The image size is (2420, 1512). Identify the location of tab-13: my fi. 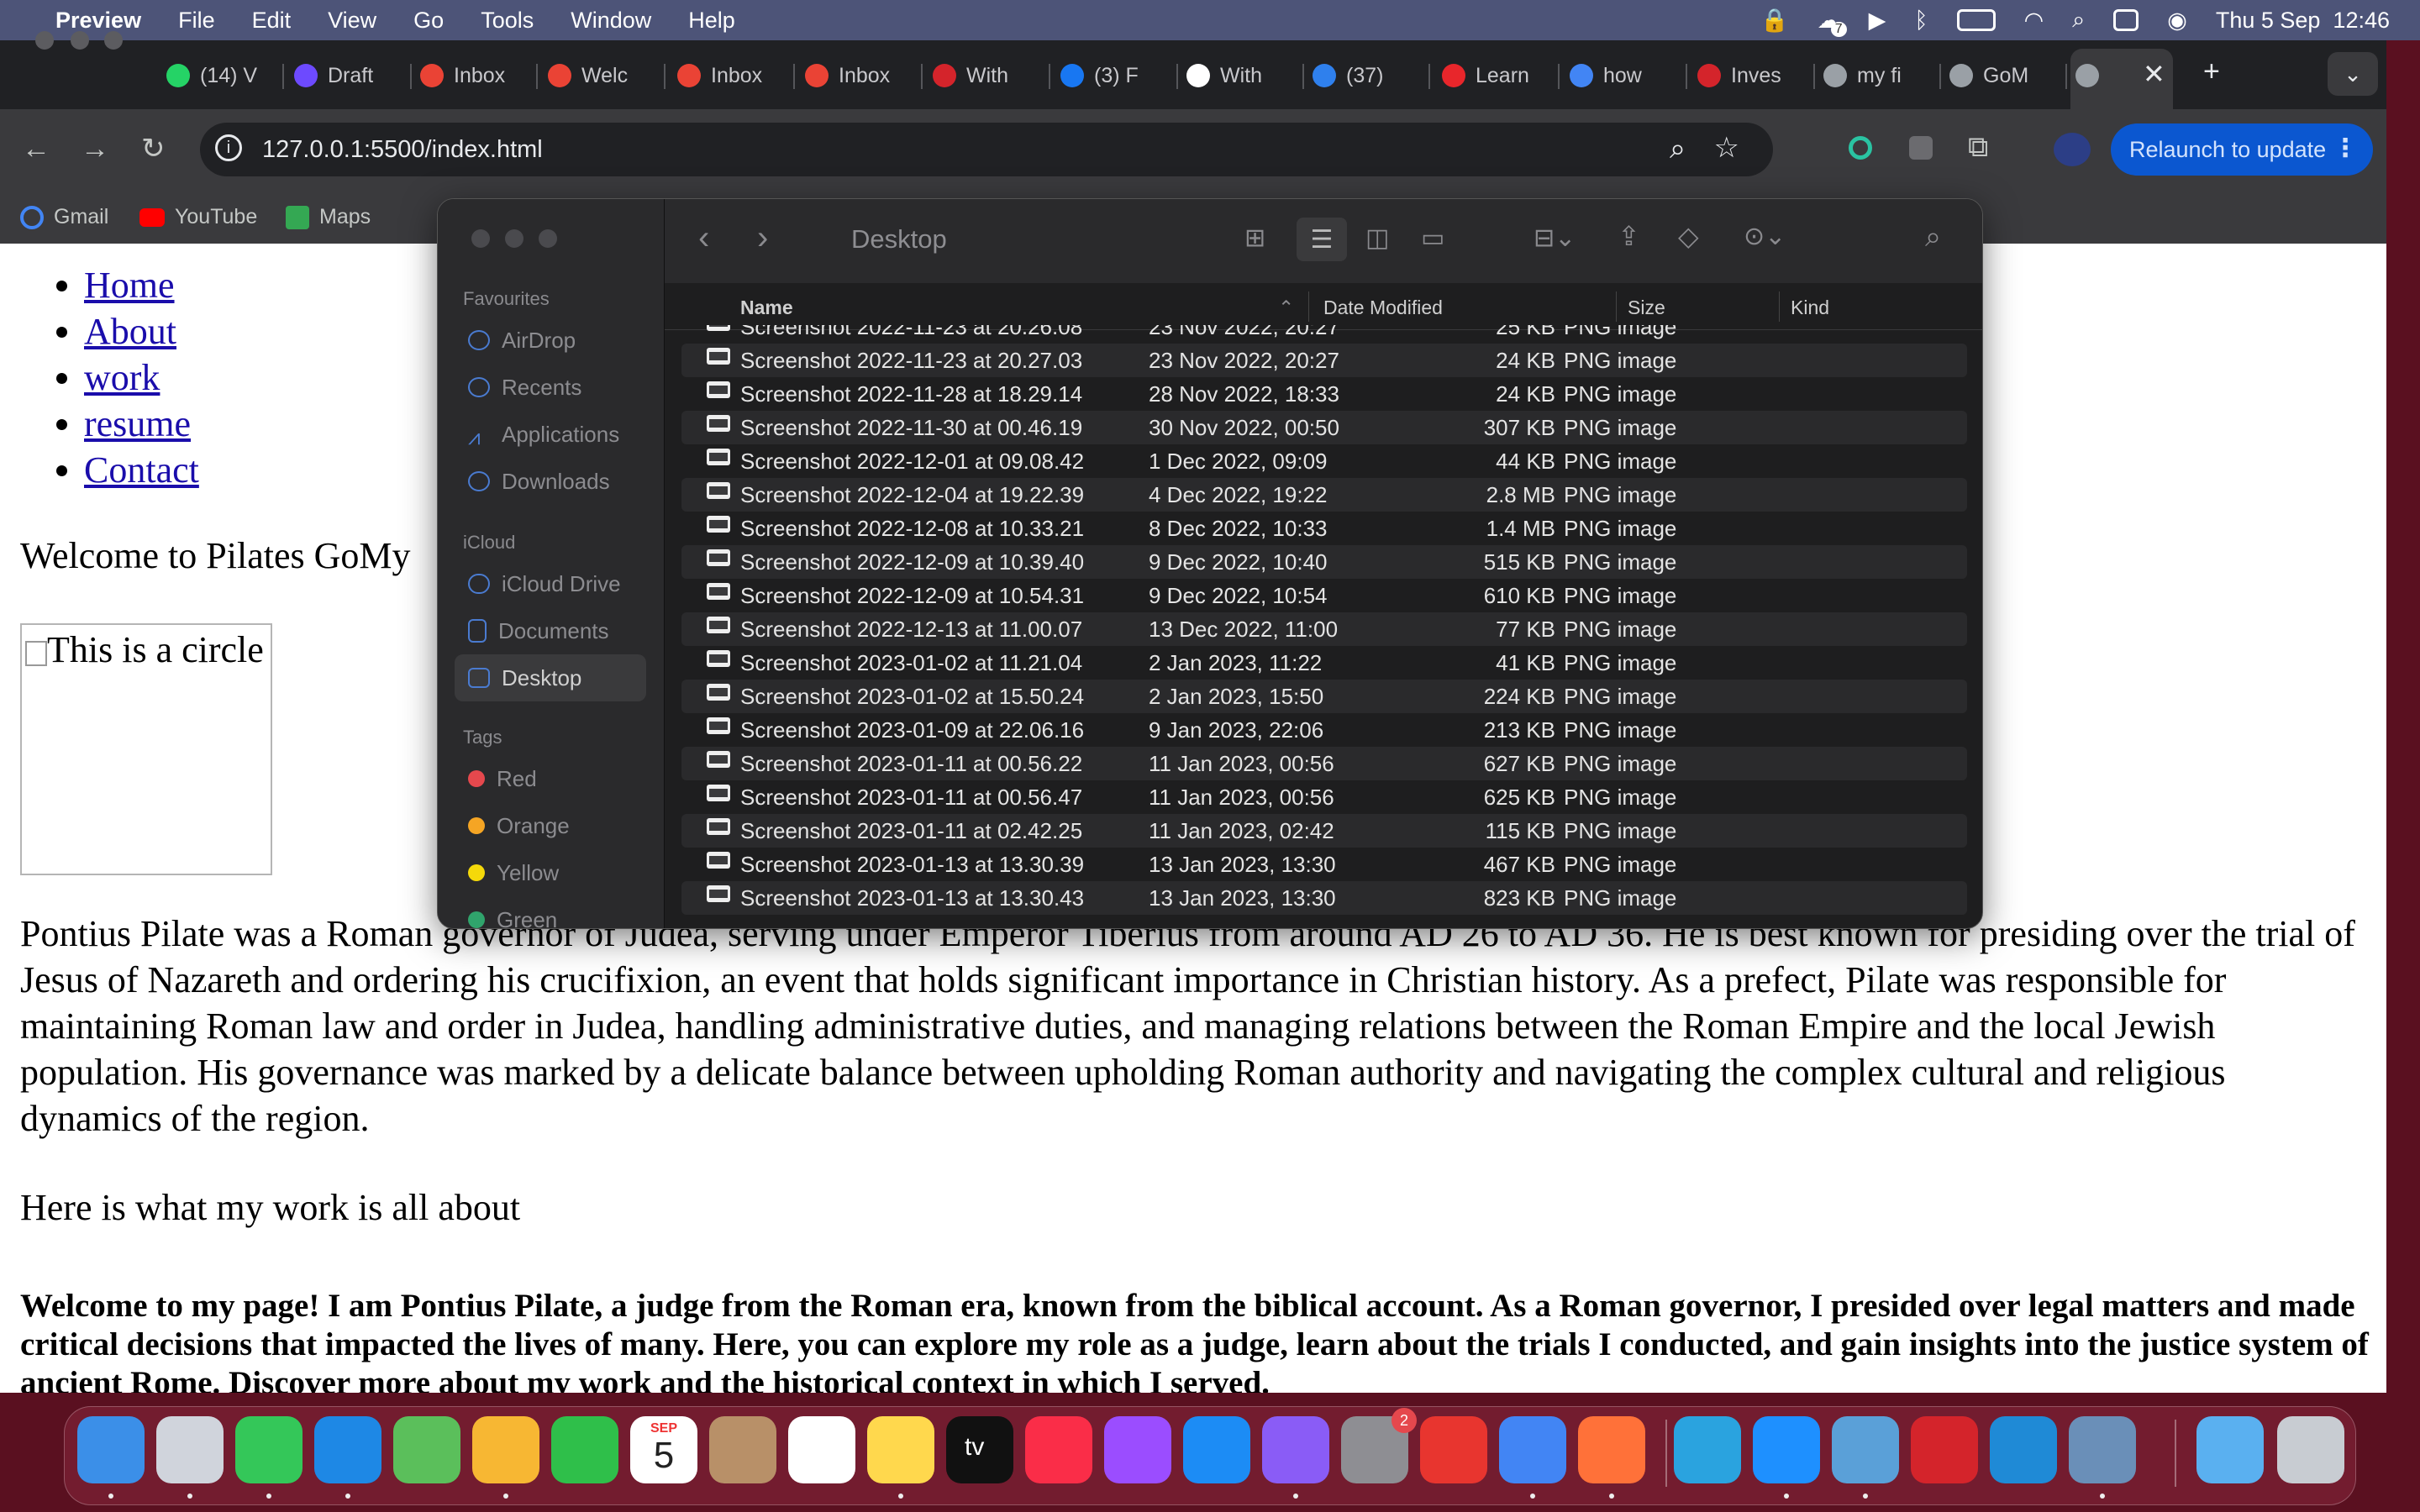
(1873, 75).